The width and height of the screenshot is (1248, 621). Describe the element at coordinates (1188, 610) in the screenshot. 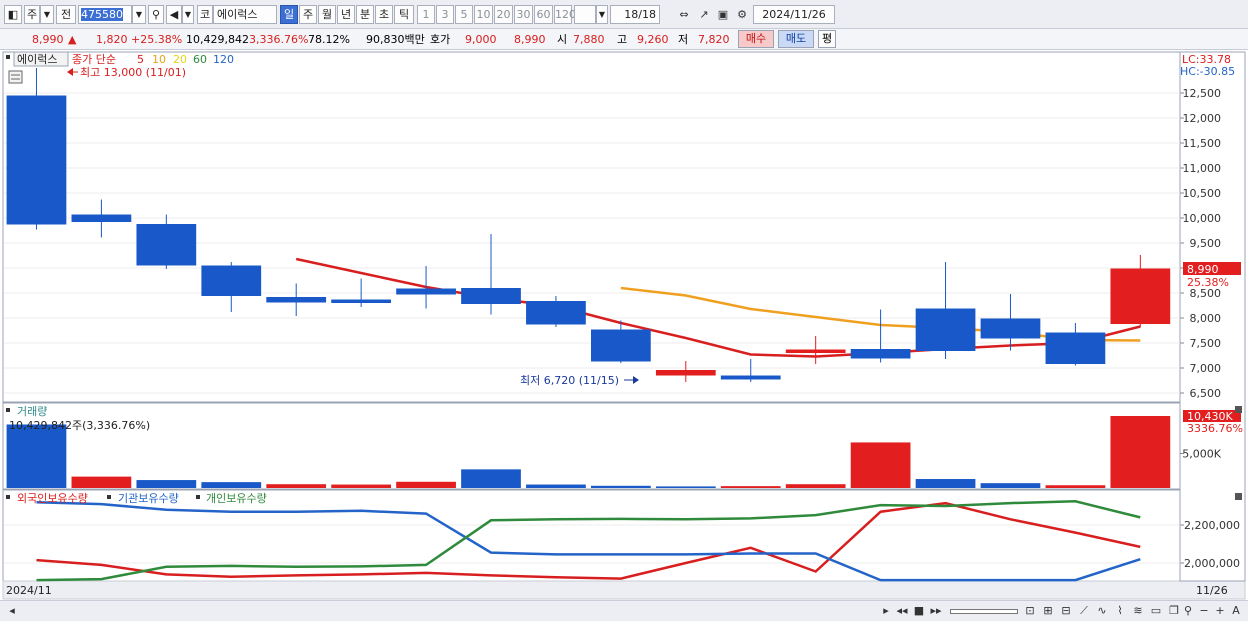

I see `magnifier-icon: ⚲` at that location.